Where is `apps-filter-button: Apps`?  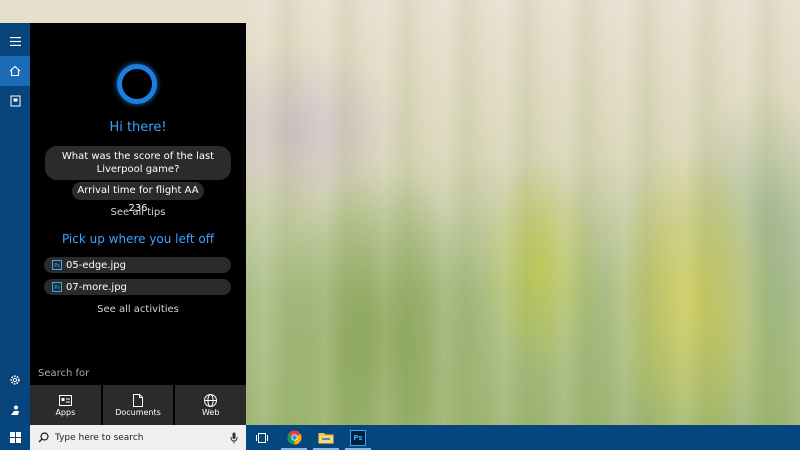
apps-filter-button: Apps is located at coordinates (65, 405).